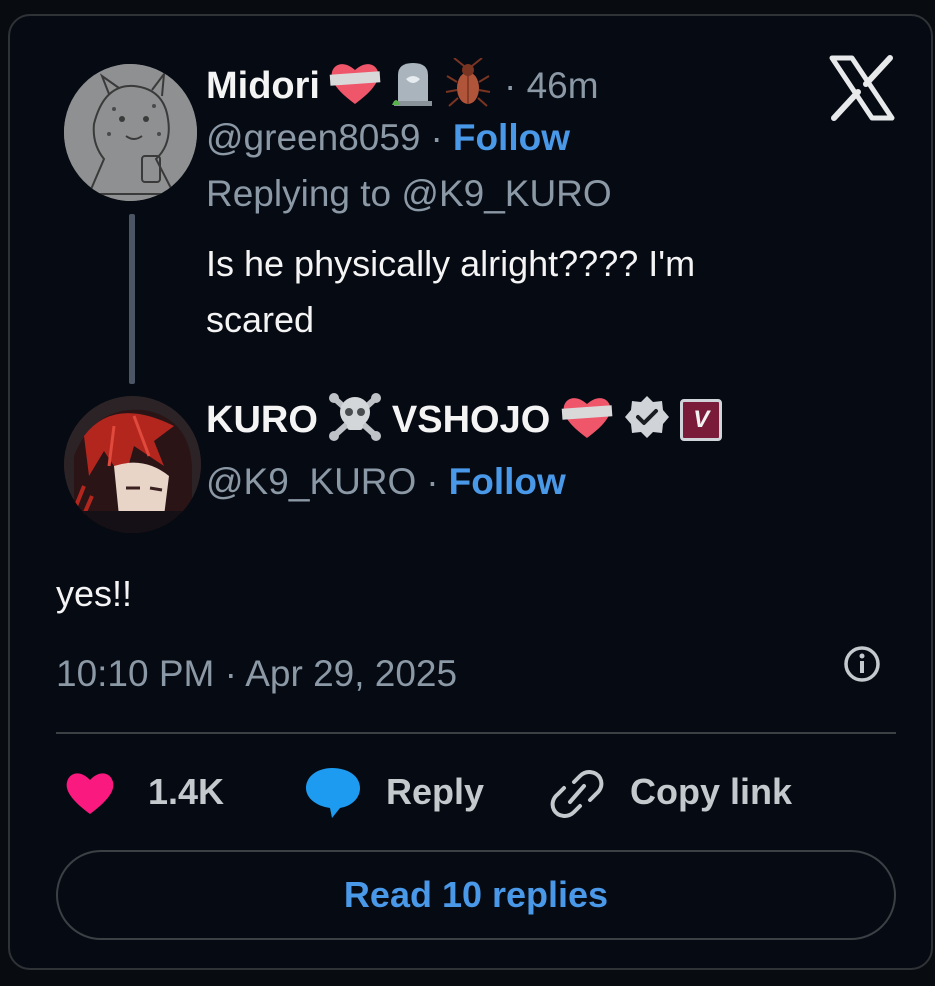  Describe the element at coordinates (333, 794) in the screenshot. I see `reply-icon` at that location.